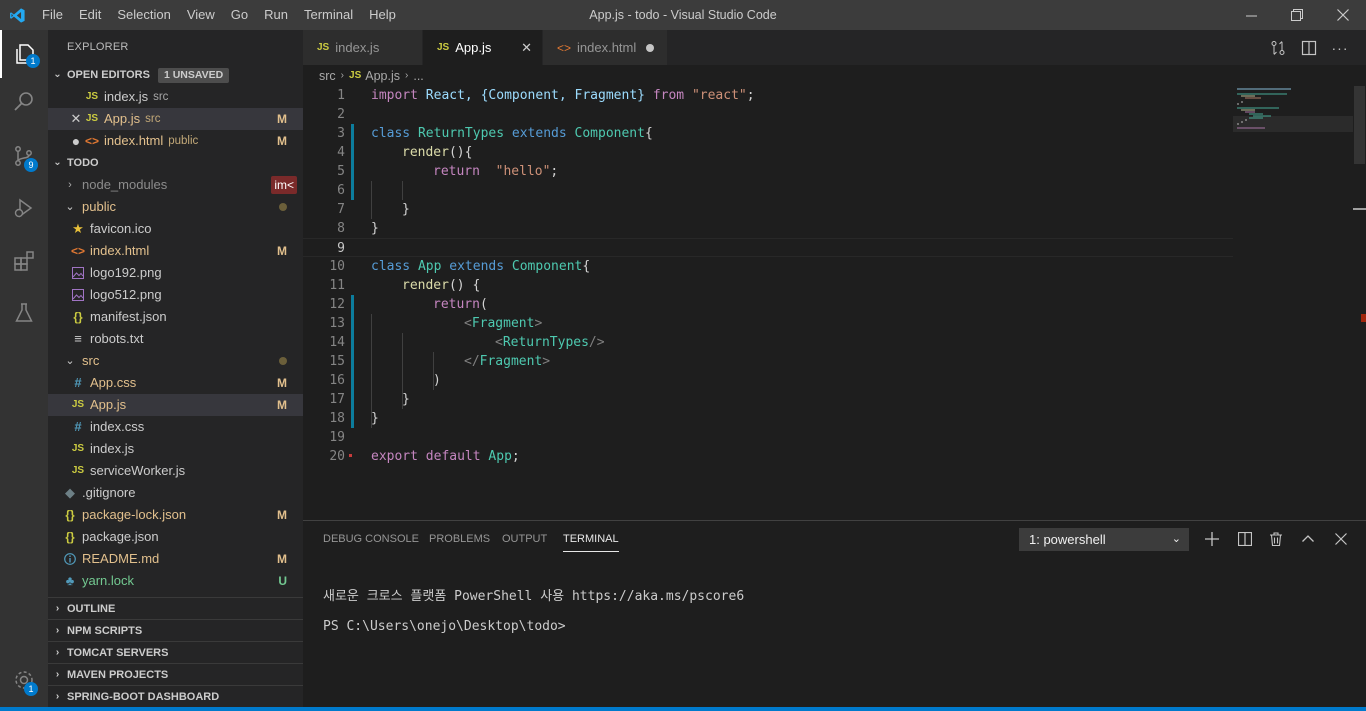 This screenshot has height=711, width=1366. I want to click on file-row: logo192.png, so click(175, 273).